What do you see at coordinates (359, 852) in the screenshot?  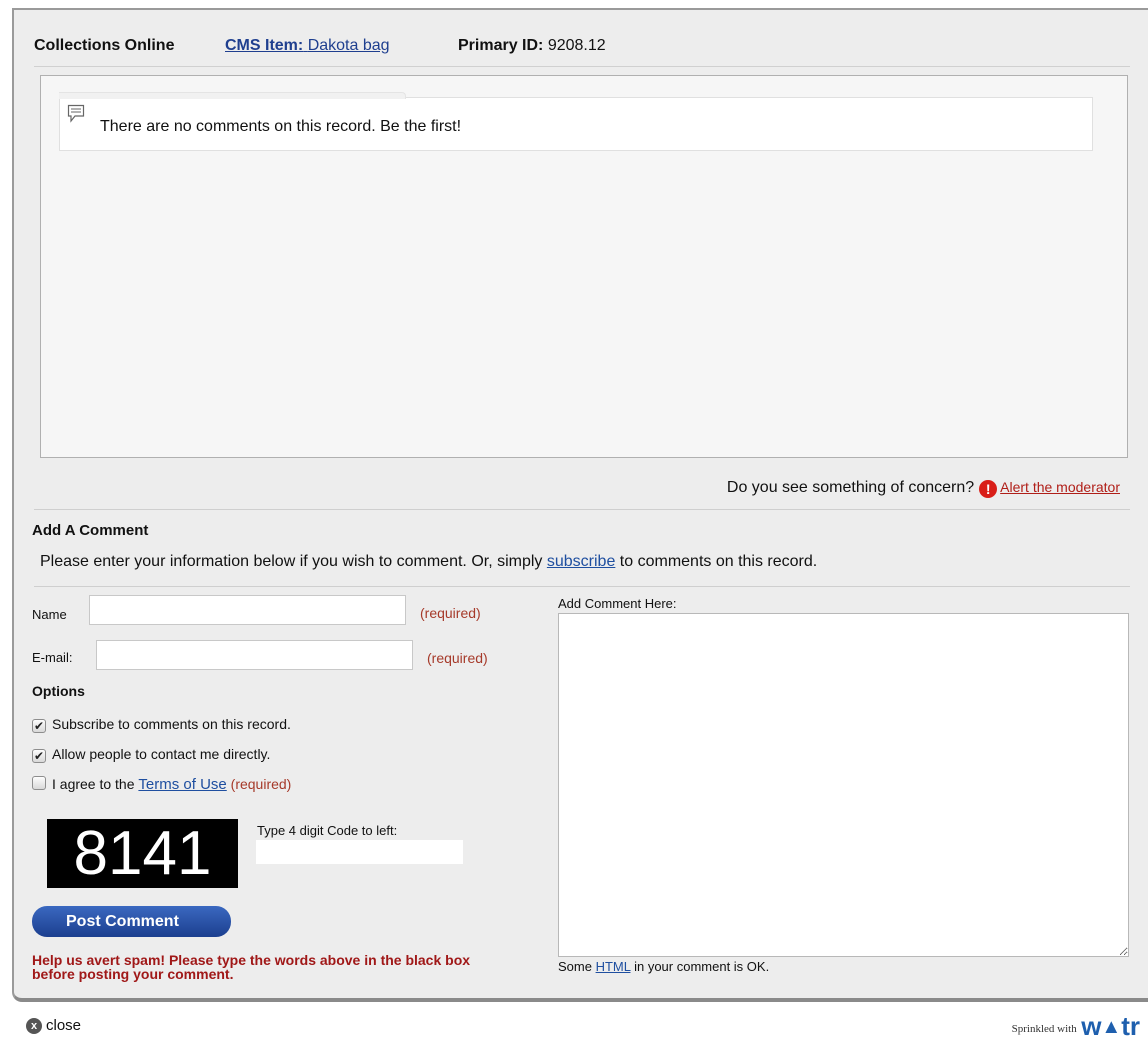 I see `captcha-code-field` at bounding box center [359, 852].